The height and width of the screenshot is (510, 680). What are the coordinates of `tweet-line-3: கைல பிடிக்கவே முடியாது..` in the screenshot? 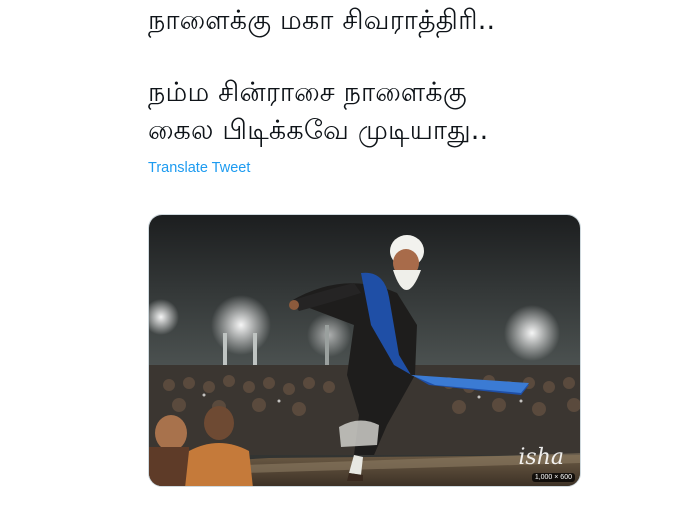 It's located at (318, 130).